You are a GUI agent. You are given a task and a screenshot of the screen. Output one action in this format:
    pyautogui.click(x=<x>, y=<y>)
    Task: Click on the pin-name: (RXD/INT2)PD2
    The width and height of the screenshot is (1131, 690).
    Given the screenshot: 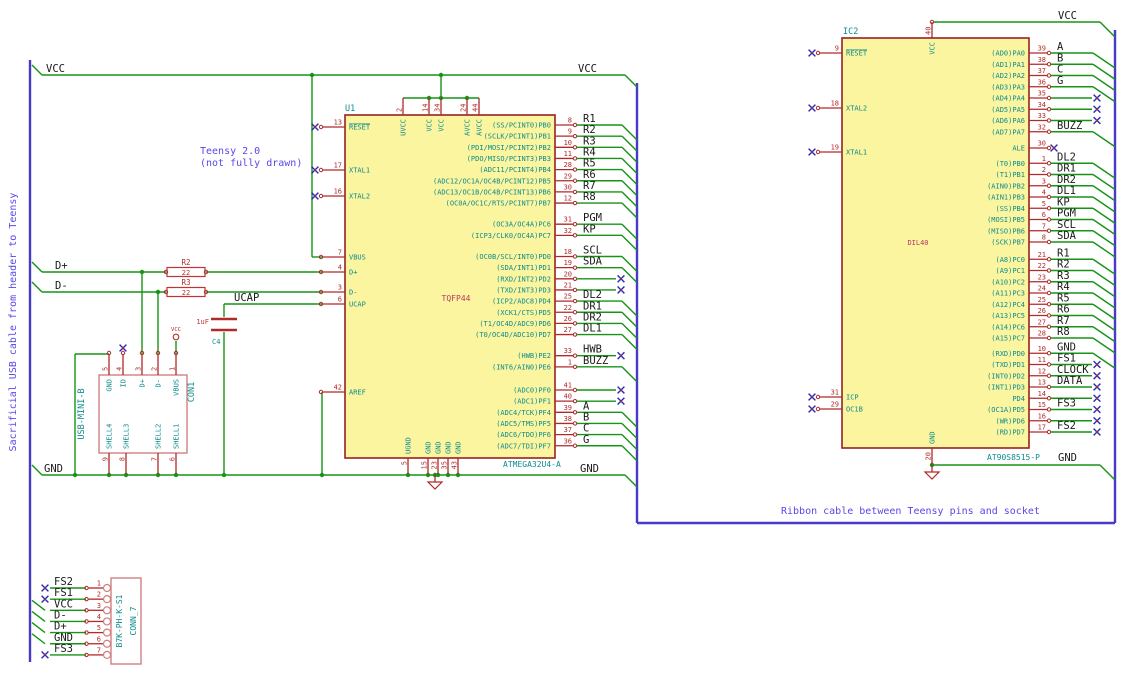 What is the action you would take?
    pyautogui.click(x=523, y=279)
    